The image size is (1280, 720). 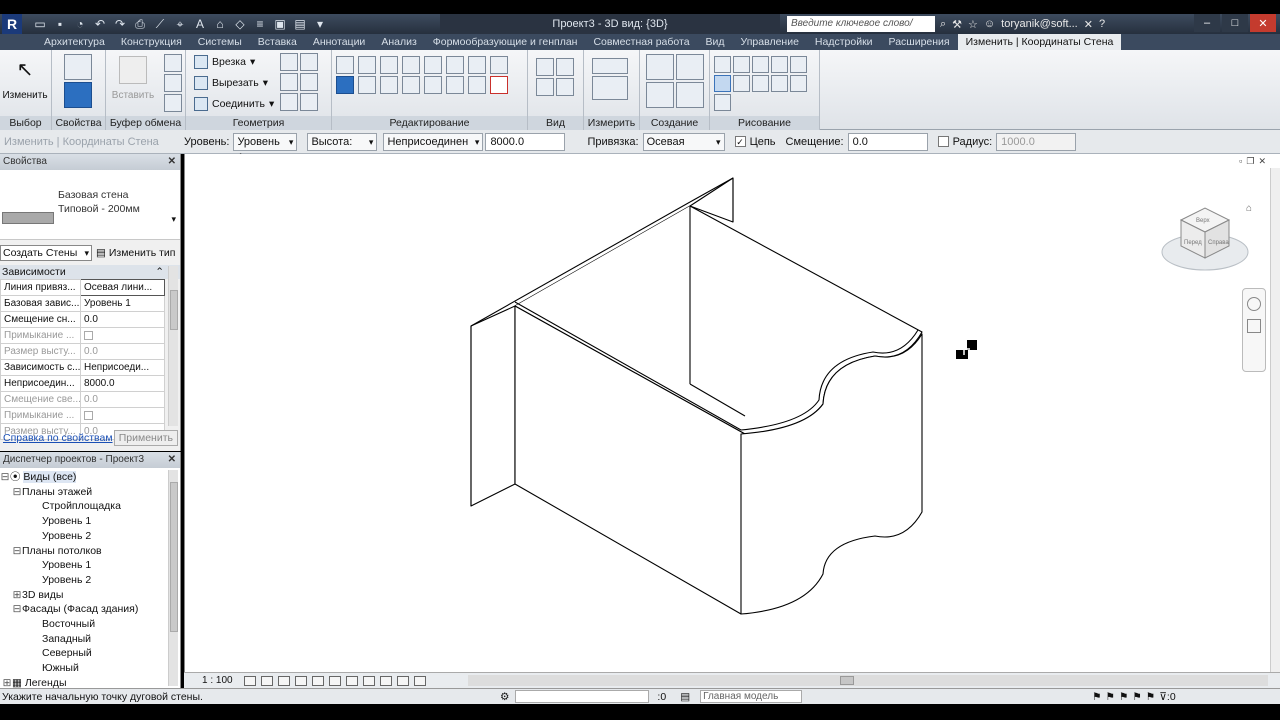 I want to click on location-line-select: Осевая линия, so click(x=683, y=148).